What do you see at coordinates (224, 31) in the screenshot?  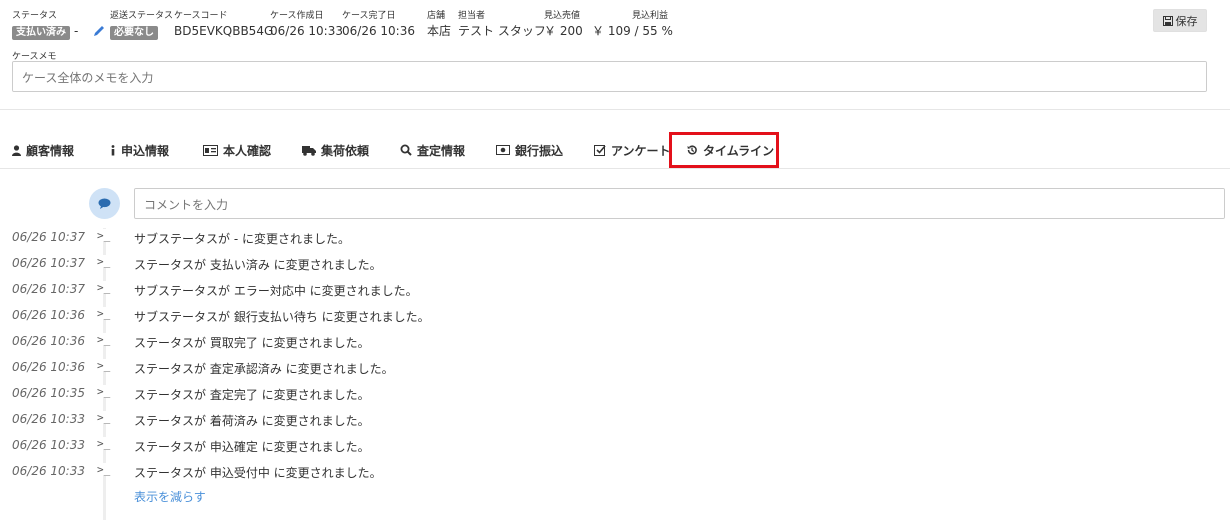 I see `case-code-value: BD5EVKQBB54G` at bounding box center [224, 31].